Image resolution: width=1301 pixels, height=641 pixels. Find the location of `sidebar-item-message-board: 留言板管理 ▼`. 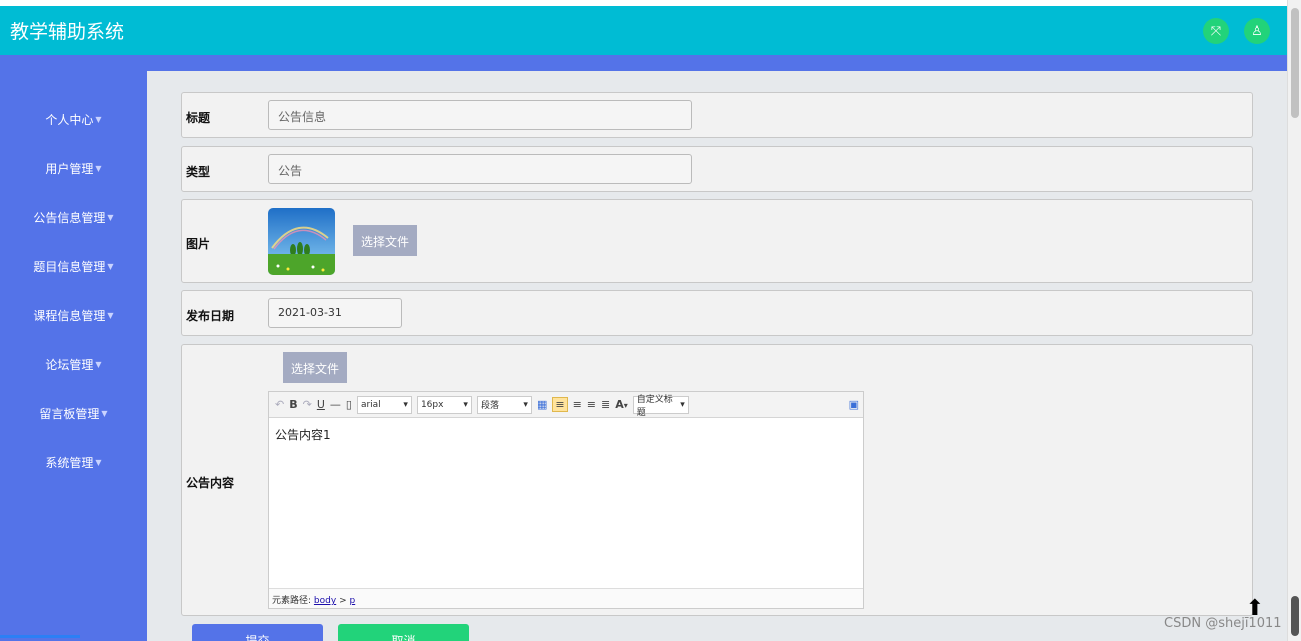

sidebar-item-message-board: 留言板管理 ▼ is located at coordinates (73, 413).